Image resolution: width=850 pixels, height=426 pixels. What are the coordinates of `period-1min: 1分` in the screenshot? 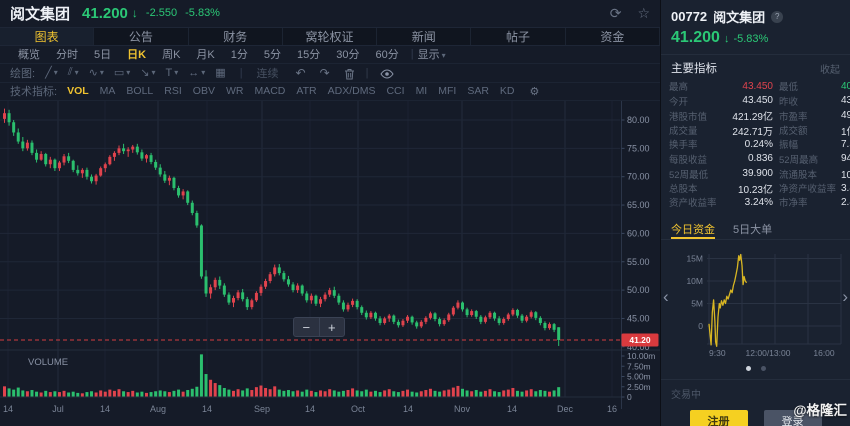 It's located at (239, 54).